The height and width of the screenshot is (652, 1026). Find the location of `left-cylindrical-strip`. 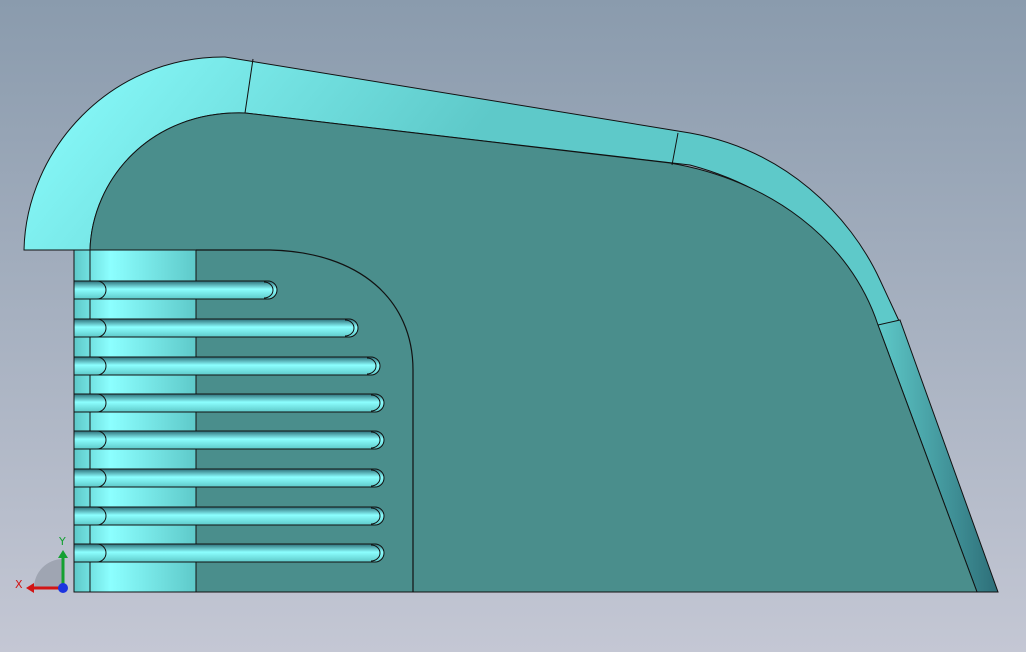

left-cylindrical-strip is located at coordinates (135, 421).